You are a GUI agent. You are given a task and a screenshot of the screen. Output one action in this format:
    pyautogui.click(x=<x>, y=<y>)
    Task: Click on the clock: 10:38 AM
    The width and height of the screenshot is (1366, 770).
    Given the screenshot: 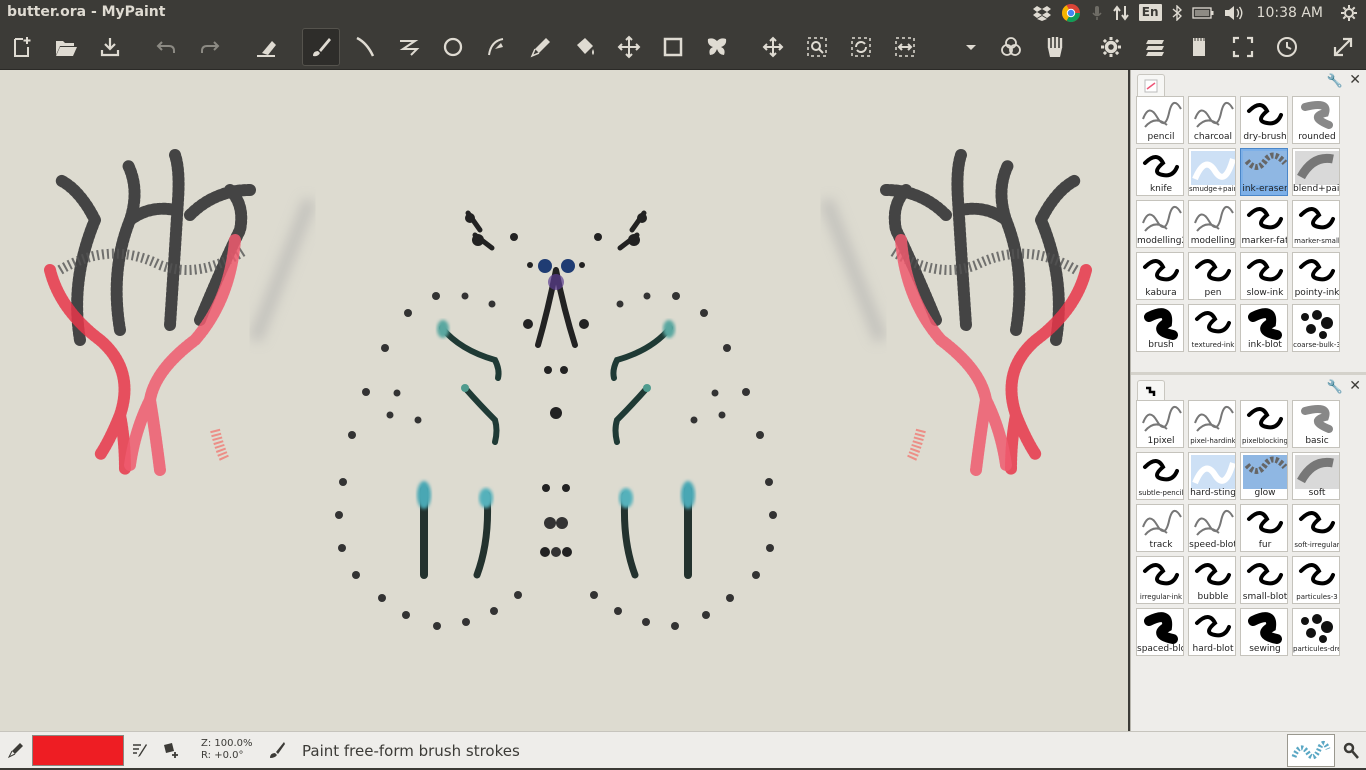 What is the action you would take?
    pyautogui.click(x=1290, y=12)
    